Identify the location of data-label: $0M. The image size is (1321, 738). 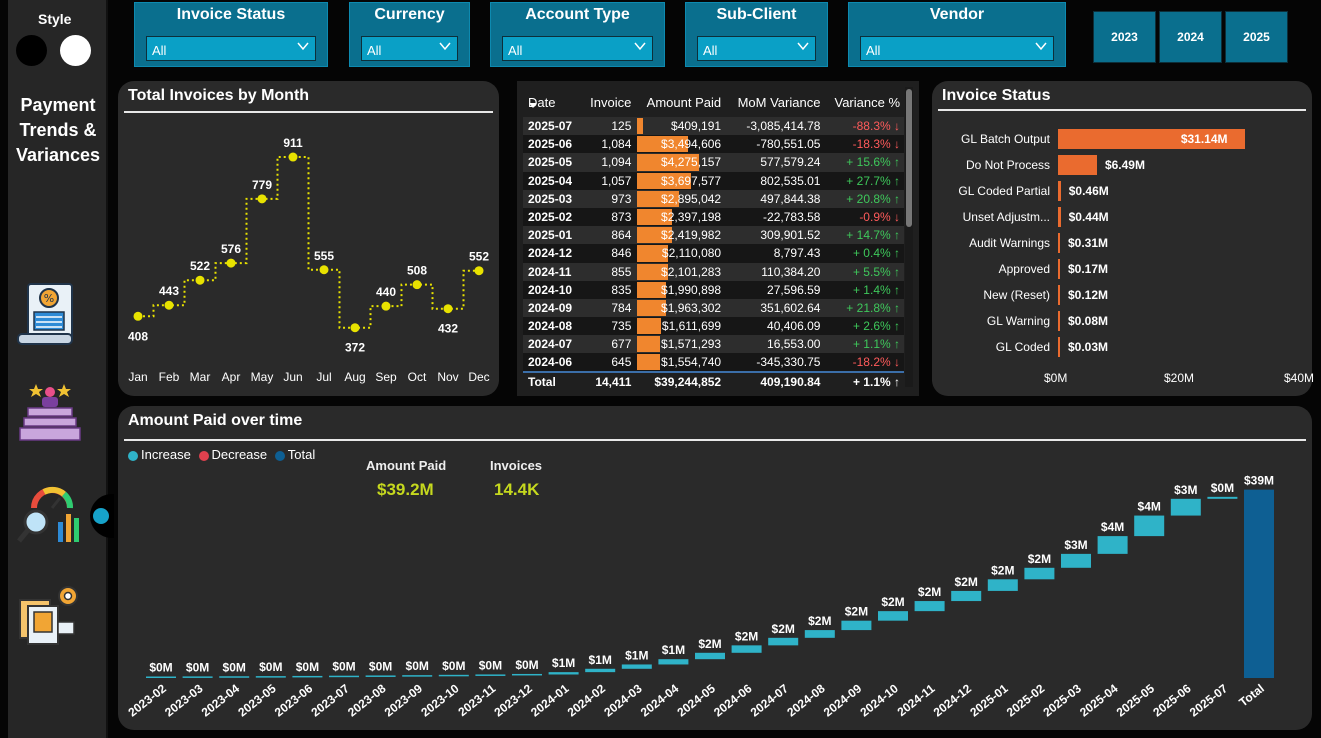
(343, 667).